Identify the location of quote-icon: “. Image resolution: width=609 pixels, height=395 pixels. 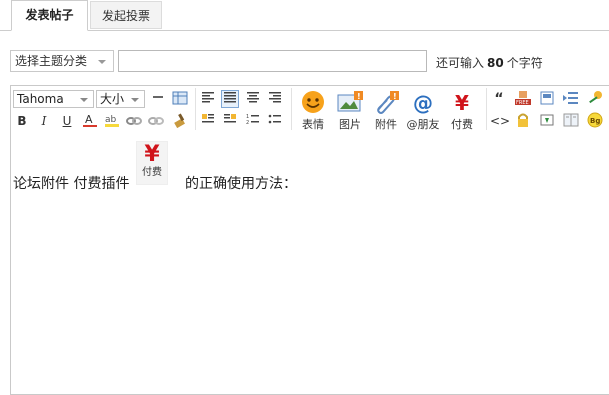
(499, 99).